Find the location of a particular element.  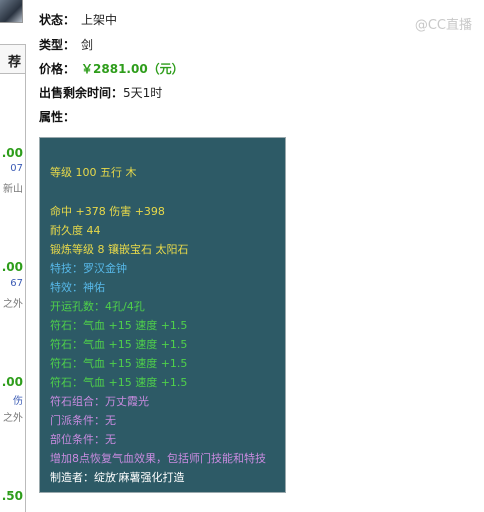

sidebar-snippet: 07 is located at coordinates (16, 168).